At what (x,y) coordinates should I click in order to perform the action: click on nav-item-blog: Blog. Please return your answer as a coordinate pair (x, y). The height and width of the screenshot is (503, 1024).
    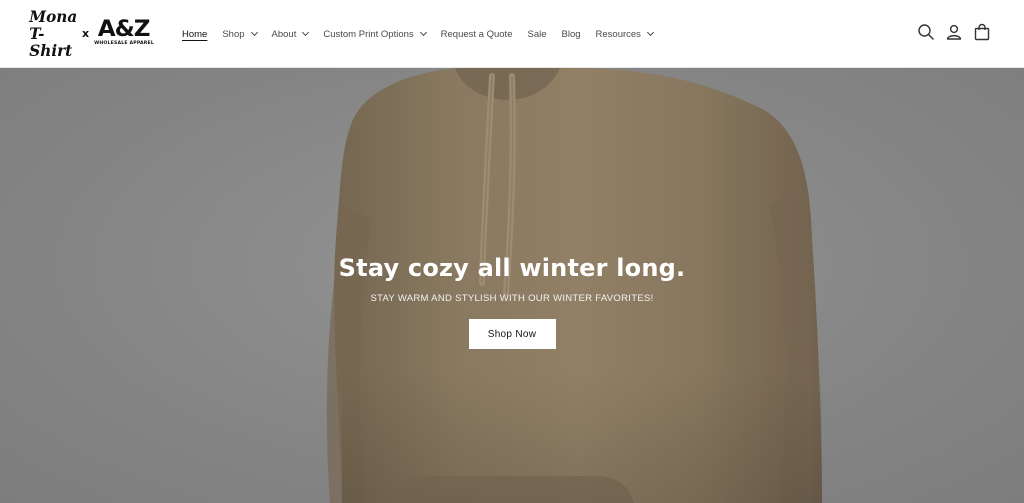
    Looking at the image, I should click on (571, 34).